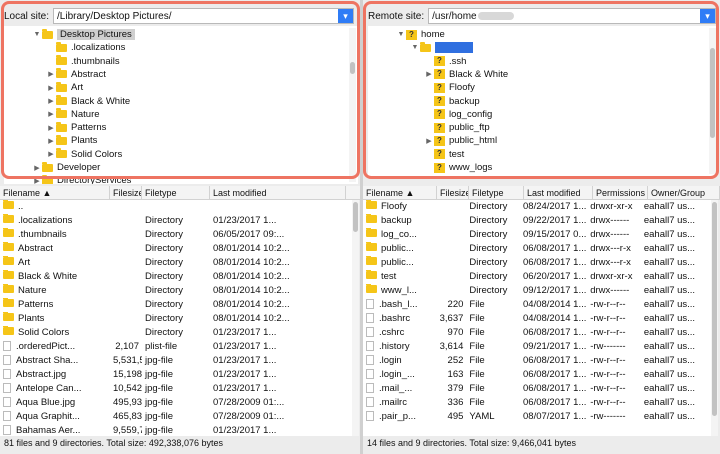 The width and height of the screenshot is (720, 454). What do you see at coordinates (620, 192) in the screenshot?
I see `column-header: Permissions` at bounding box center [620, 192].